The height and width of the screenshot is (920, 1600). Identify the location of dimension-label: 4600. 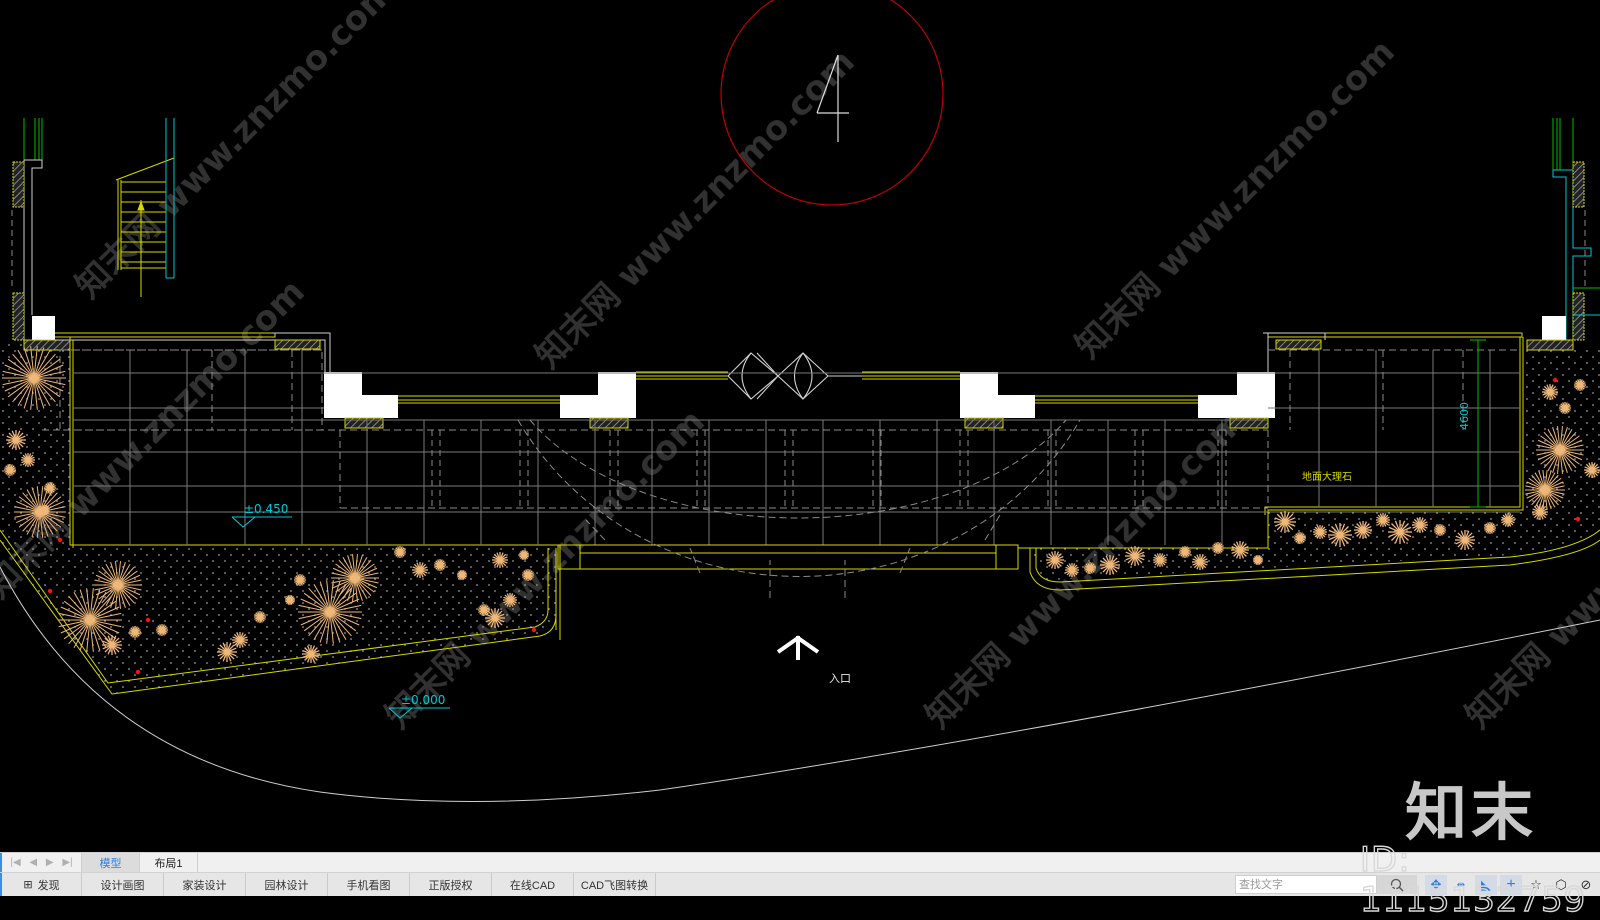
(1464, 416).